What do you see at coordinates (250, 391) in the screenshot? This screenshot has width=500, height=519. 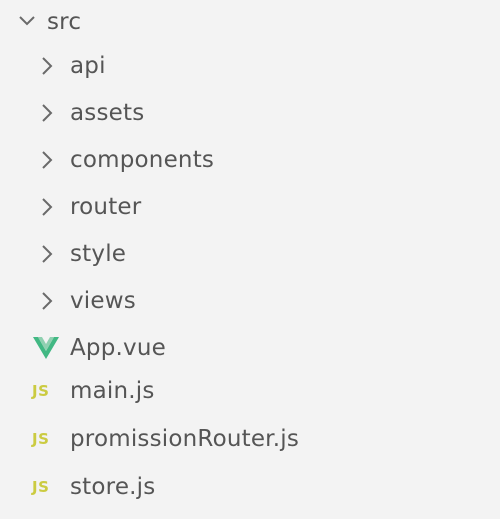 I see `file-main-js: JS main.js` at bounding box center [250, 391].